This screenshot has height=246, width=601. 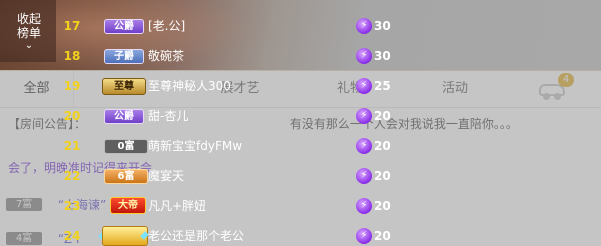 What do you see at coordinates (300, 206) in the screenshot?
I see `ranking-row: 23 大帝 凡凡+胖妞 ⚡ 20` at bounding box center [300, 206].